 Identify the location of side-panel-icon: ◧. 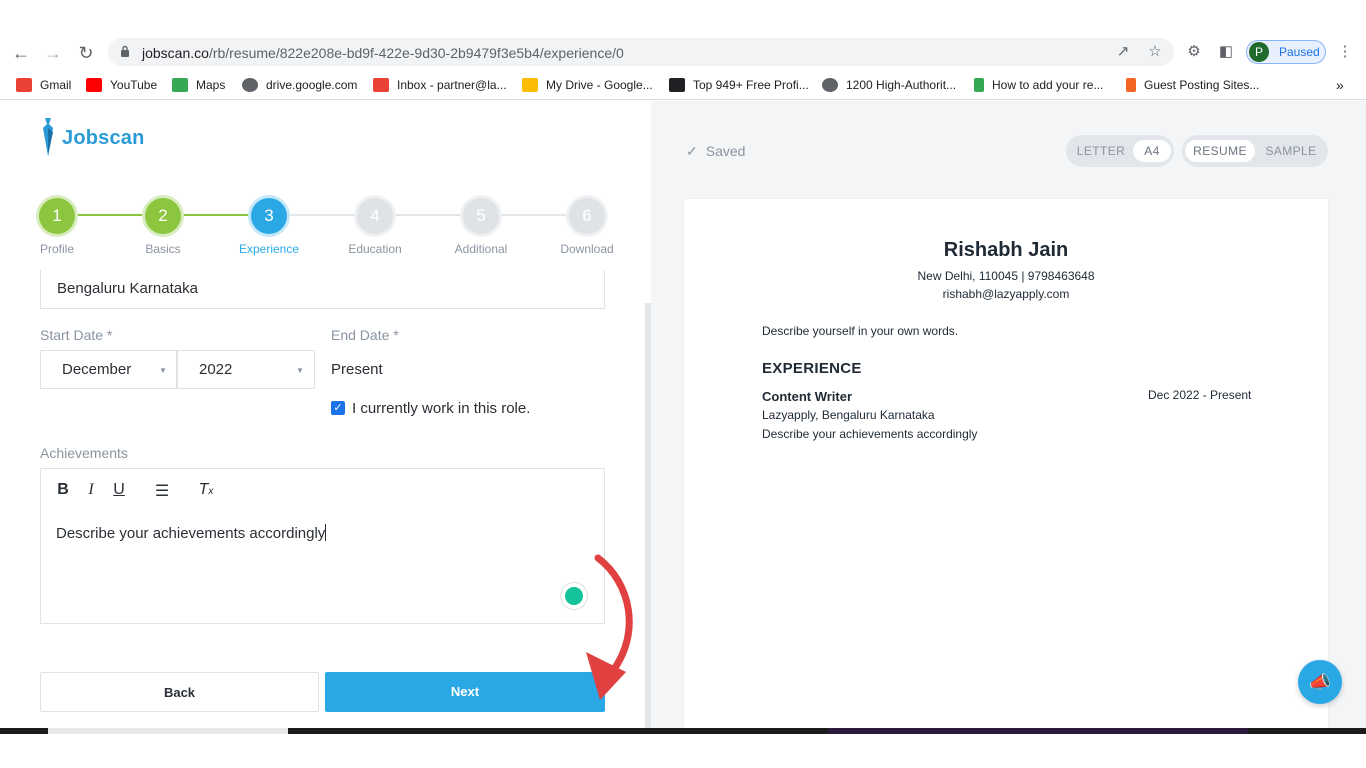
(1226, 52).